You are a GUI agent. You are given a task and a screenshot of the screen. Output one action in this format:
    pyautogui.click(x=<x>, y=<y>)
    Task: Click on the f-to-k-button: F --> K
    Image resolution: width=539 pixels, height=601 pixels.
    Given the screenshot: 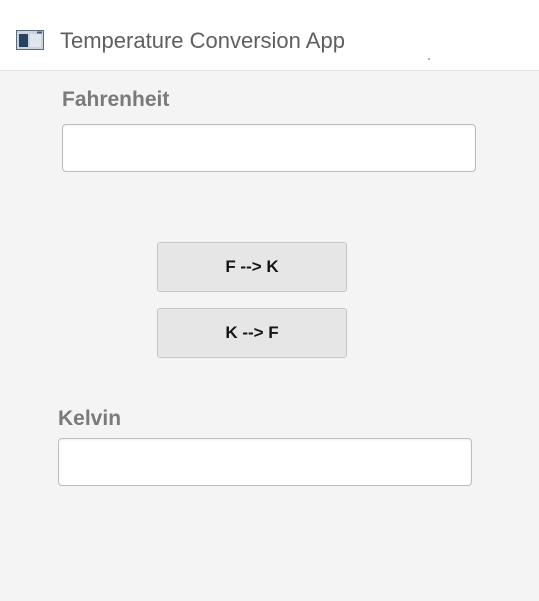 What is the action you would take?
    pyautogui.click(x=252, y=267)
    